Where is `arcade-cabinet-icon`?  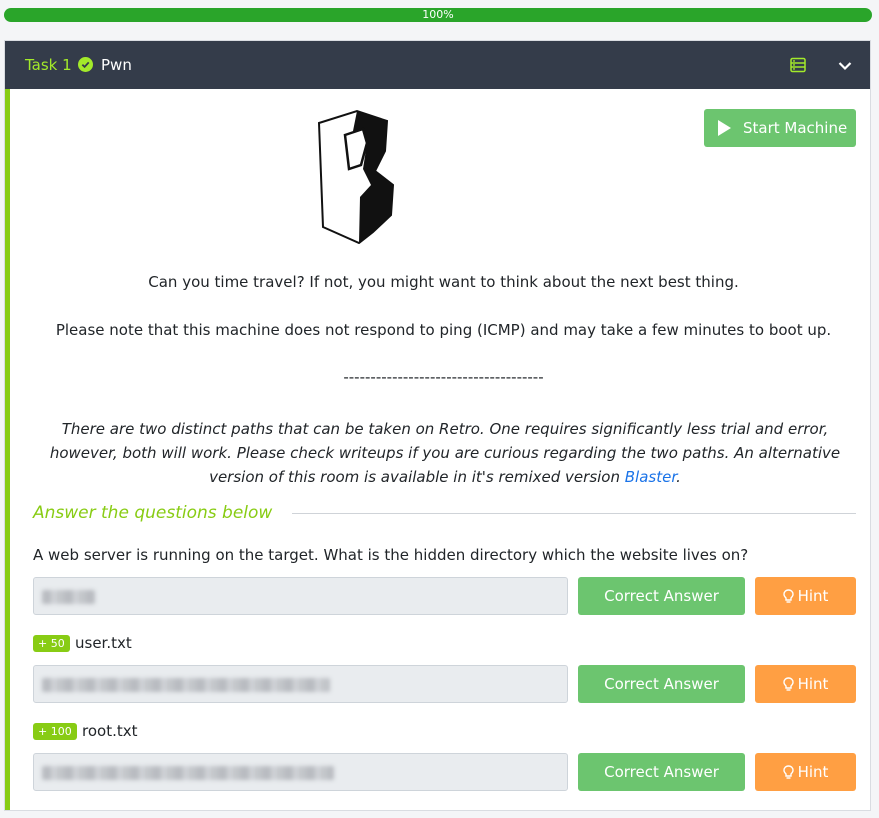 arcade-cabinet-icon is located at coordinates (356, 176).